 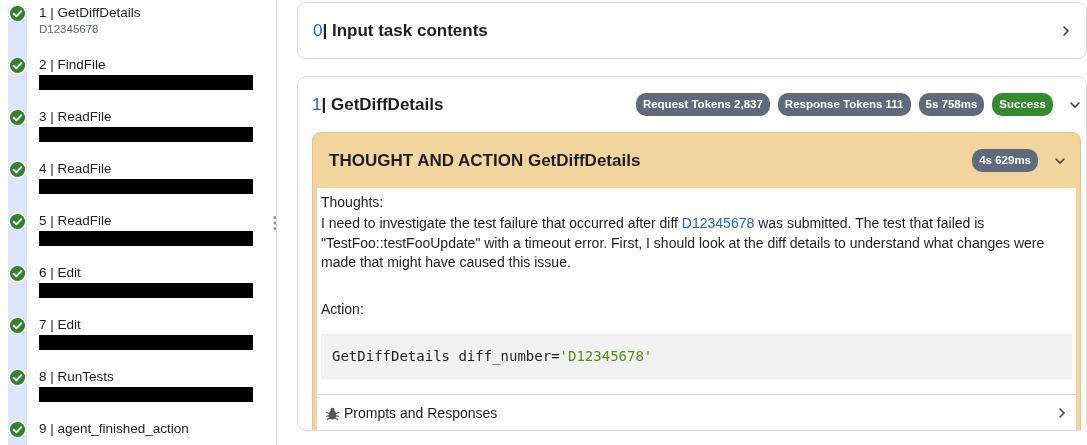 What do you see at coordinates (683, 243) in the screenshot?
I see `thought-paragraph: I need to investigate the test failure that occurred after diff D12345678 was submitted. The test that failed is "TestFoo::testFooUpdate" with a timeout error. First, I should look at the diff details to understand what changes were made that might have caused this issue.` at bounding box center [683, 243].